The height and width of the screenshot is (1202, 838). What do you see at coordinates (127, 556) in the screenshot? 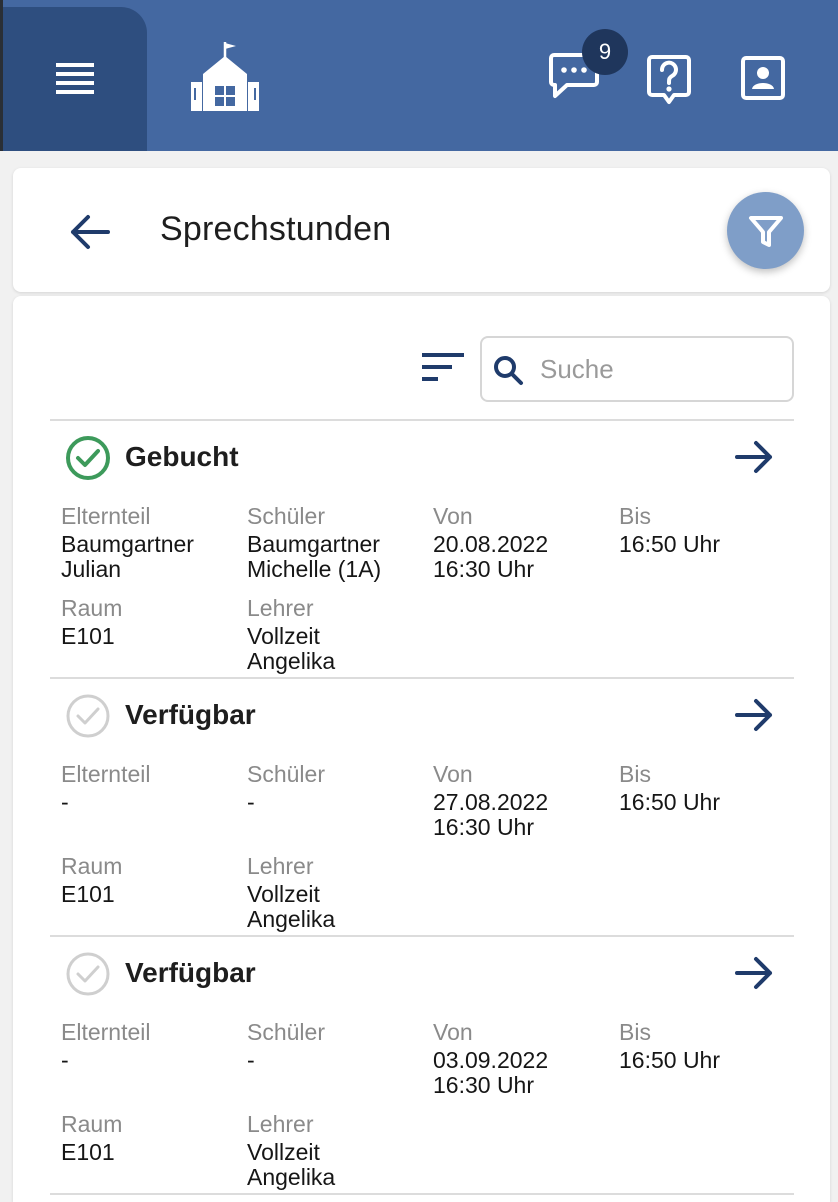
I see `parent-value: Baumgartner Julian` at bounding box center [127, 556].